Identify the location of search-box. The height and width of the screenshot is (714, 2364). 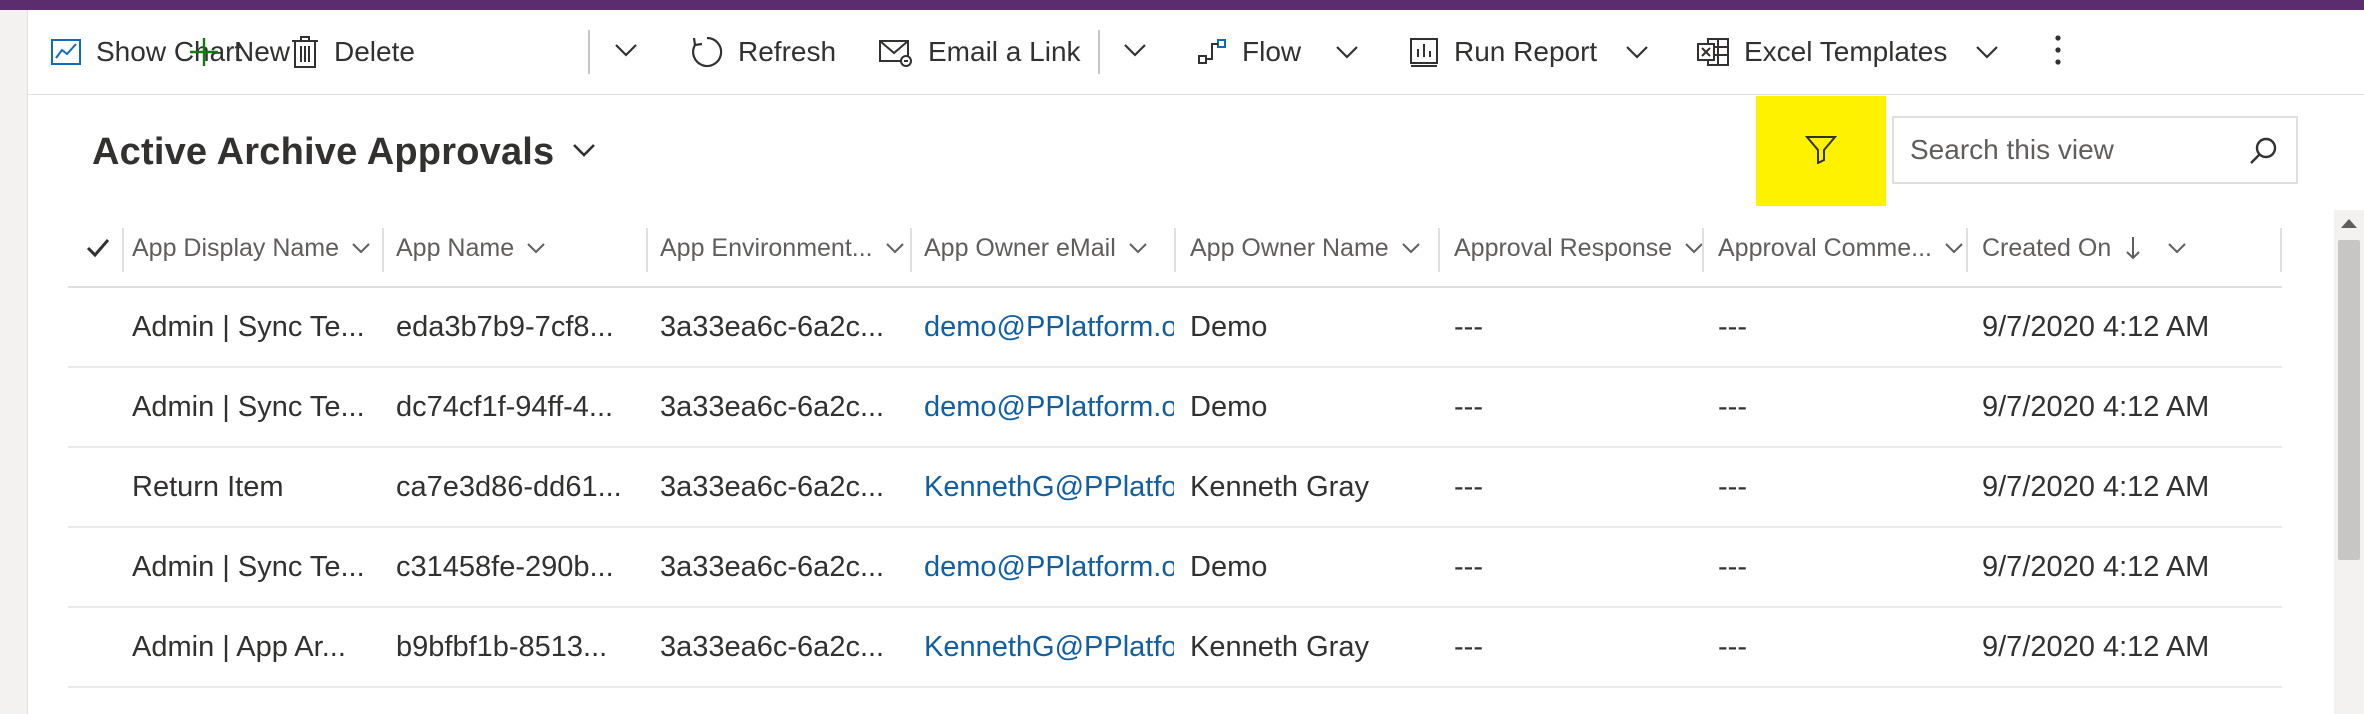
(2095, 150).